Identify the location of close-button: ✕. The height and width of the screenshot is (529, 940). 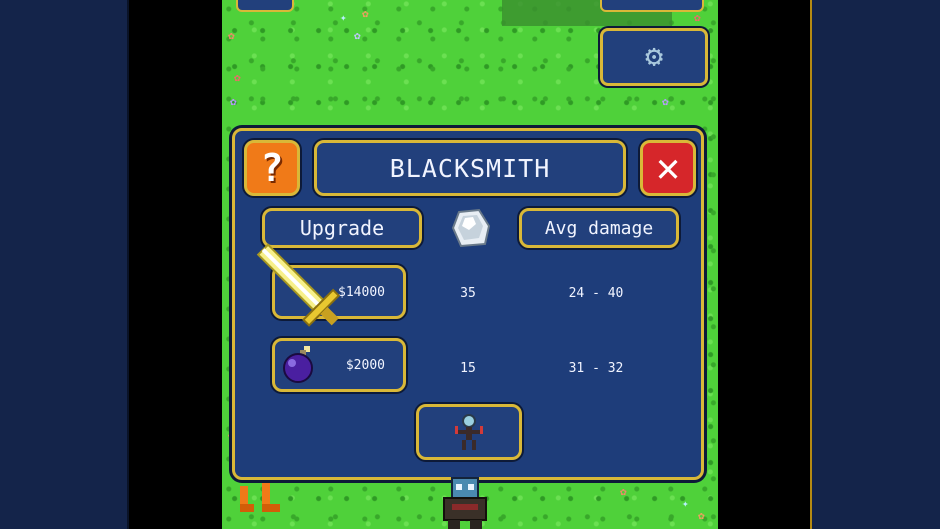
(668, 168).